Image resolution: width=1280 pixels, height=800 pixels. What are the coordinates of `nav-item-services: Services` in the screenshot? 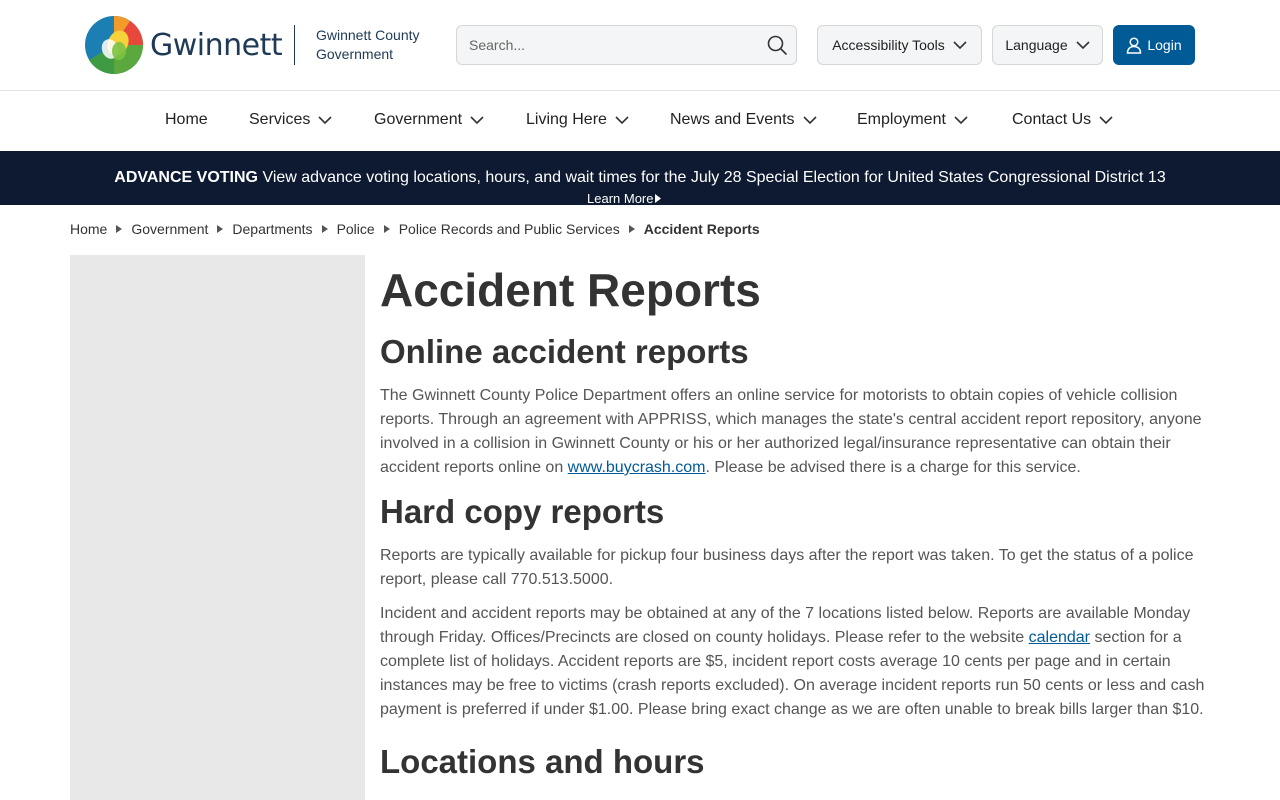 It's located at (290, 120).